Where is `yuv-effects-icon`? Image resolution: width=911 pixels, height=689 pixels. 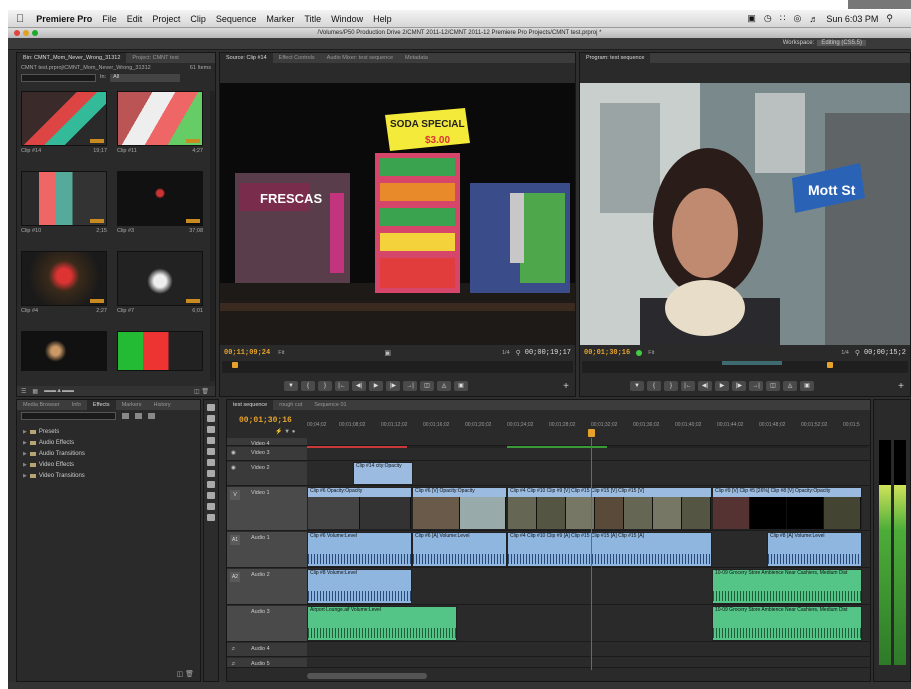
yuv-effects-icon is located at coordinates (151, 416).